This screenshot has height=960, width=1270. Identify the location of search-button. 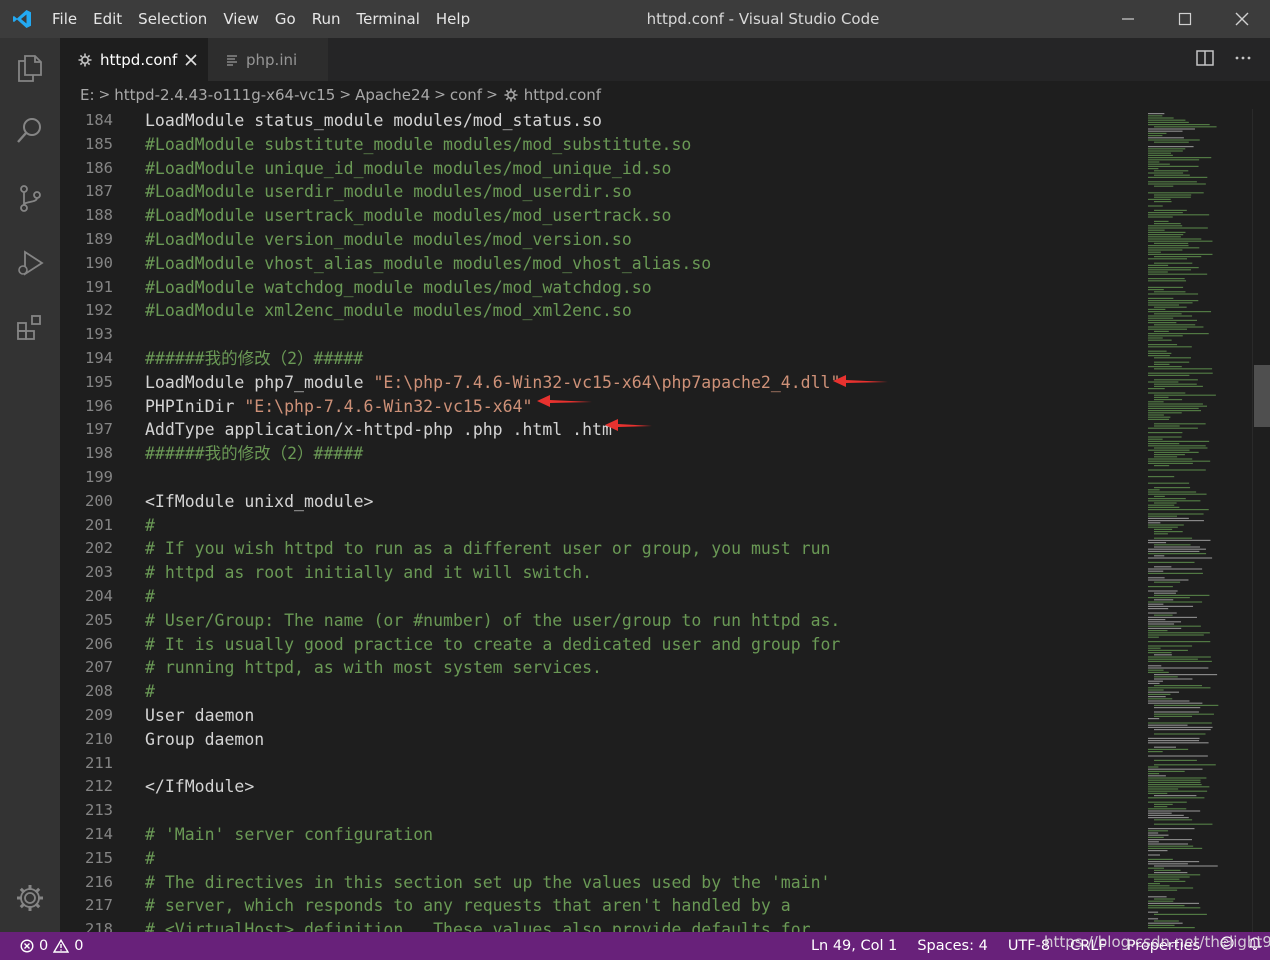
(30, 130).